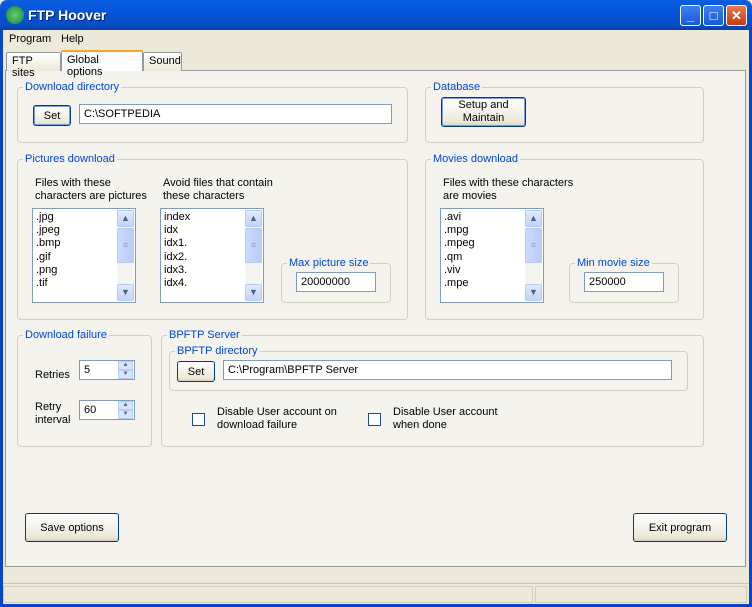 This screenshot has width=752, height=607. Describe the element at coordinates (475, 159) in the screenshot. I see `movies-download-label: Movies download` at that location.